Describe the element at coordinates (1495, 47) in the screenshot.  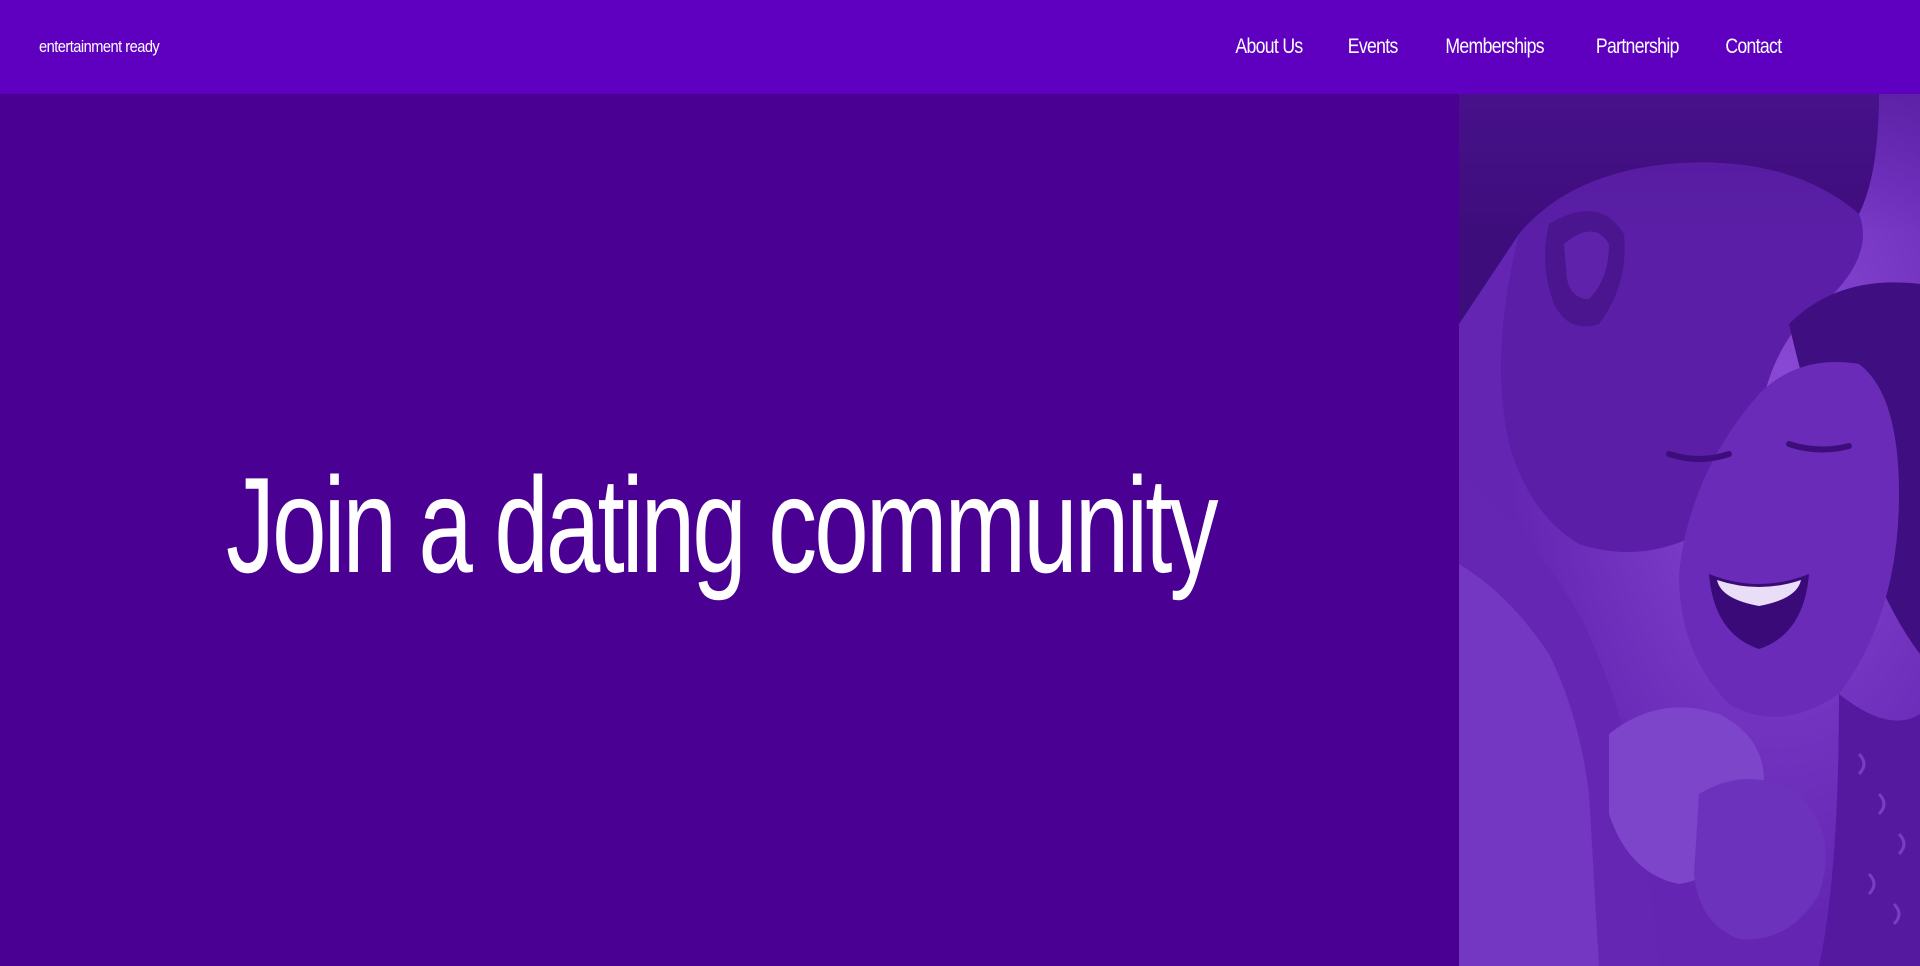
I see `nav-memberships: Memberships` at that location.